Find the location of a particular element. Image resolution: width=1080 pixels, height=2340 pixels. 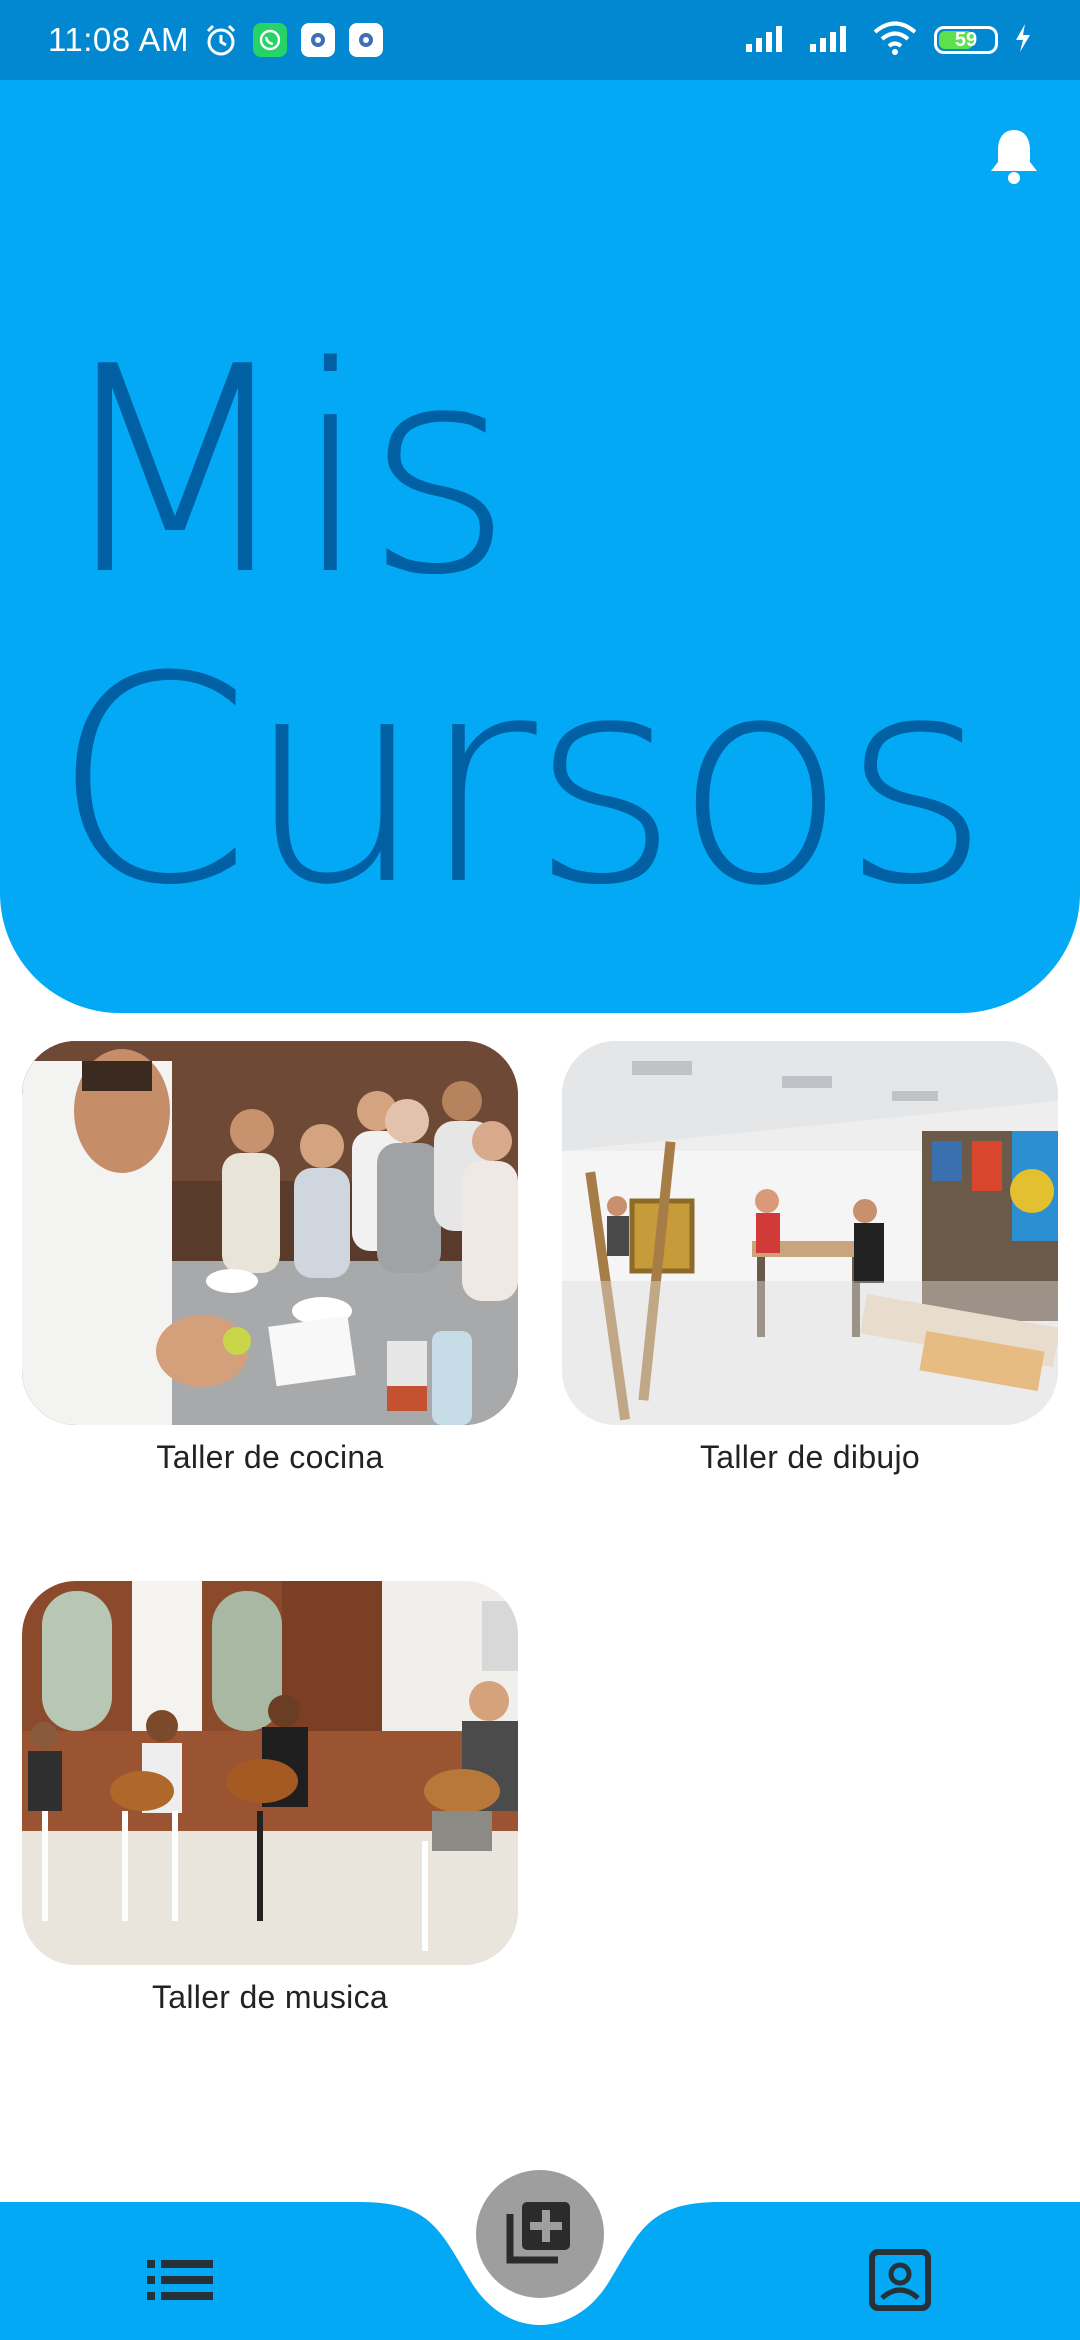

add-library-icon is located at coordinates (540, 2234).